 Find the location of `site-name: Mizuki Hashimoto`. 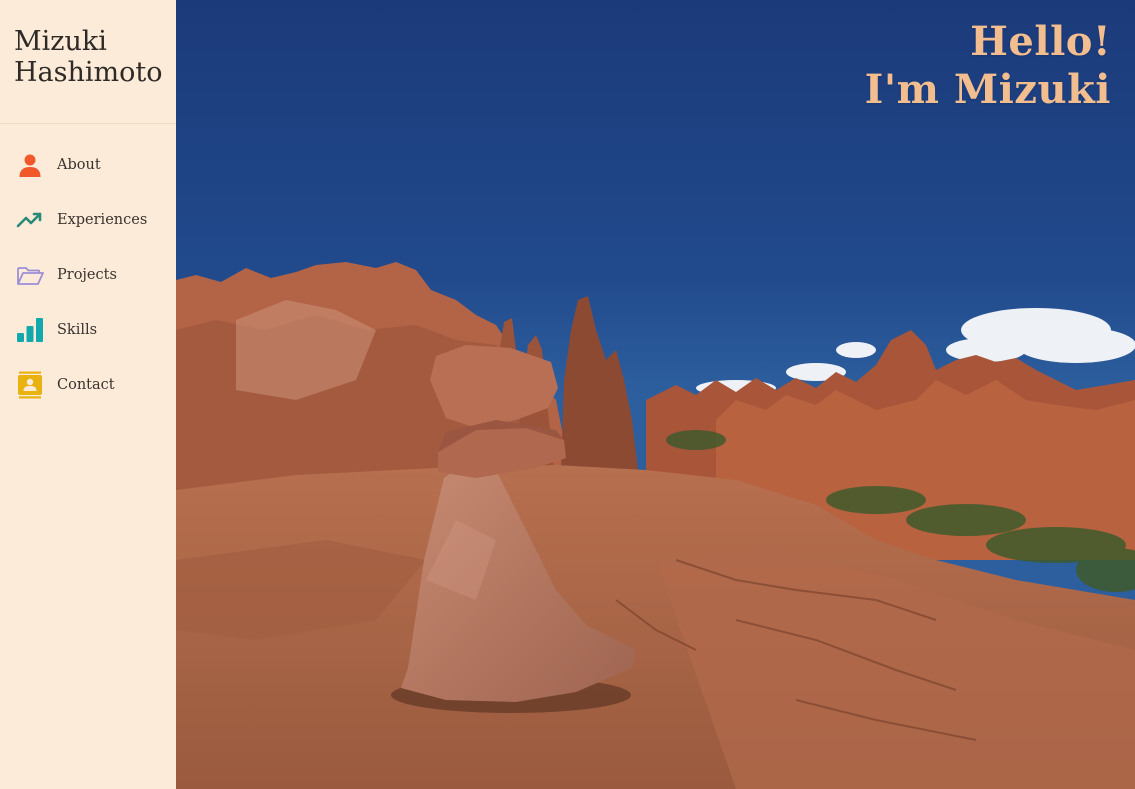

site-name: Mizuki Hashimoto is located at coordinates (88, 62).